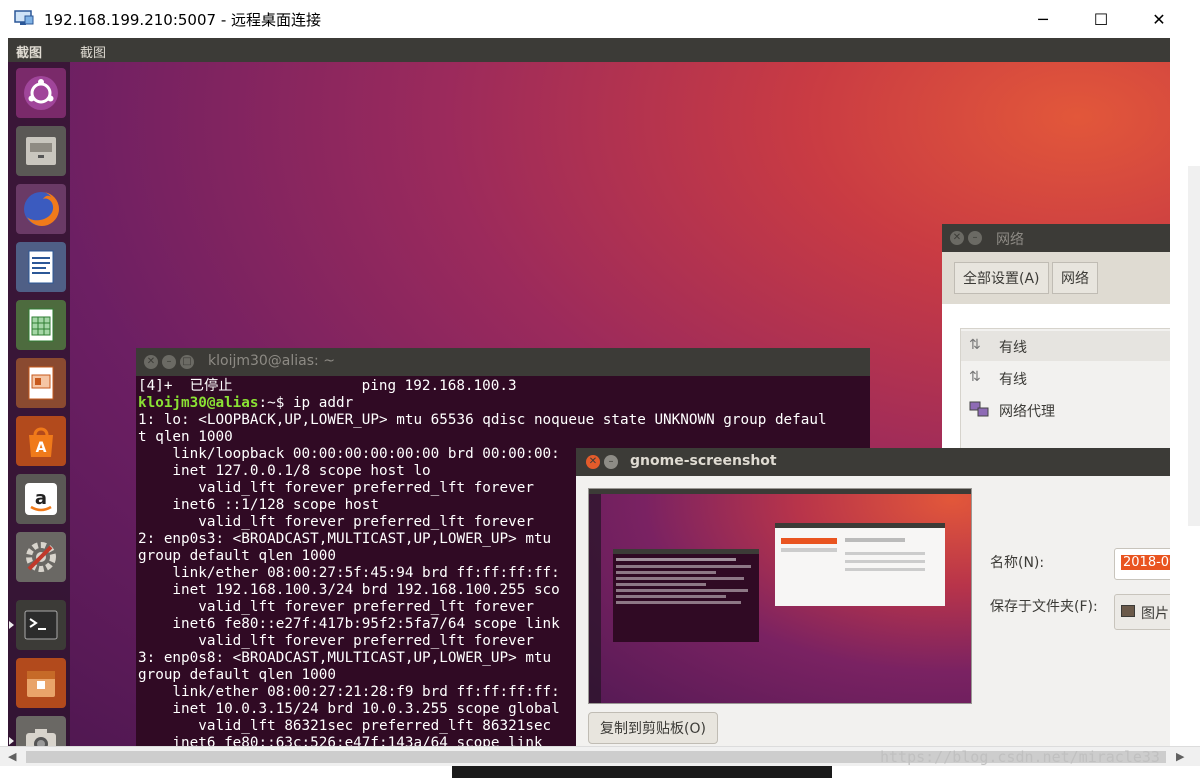 This screenshot has width=1200, height=778. Describe the element at coordinates (41, 625) in the screenshot. I see `terminal-icon` at that location.